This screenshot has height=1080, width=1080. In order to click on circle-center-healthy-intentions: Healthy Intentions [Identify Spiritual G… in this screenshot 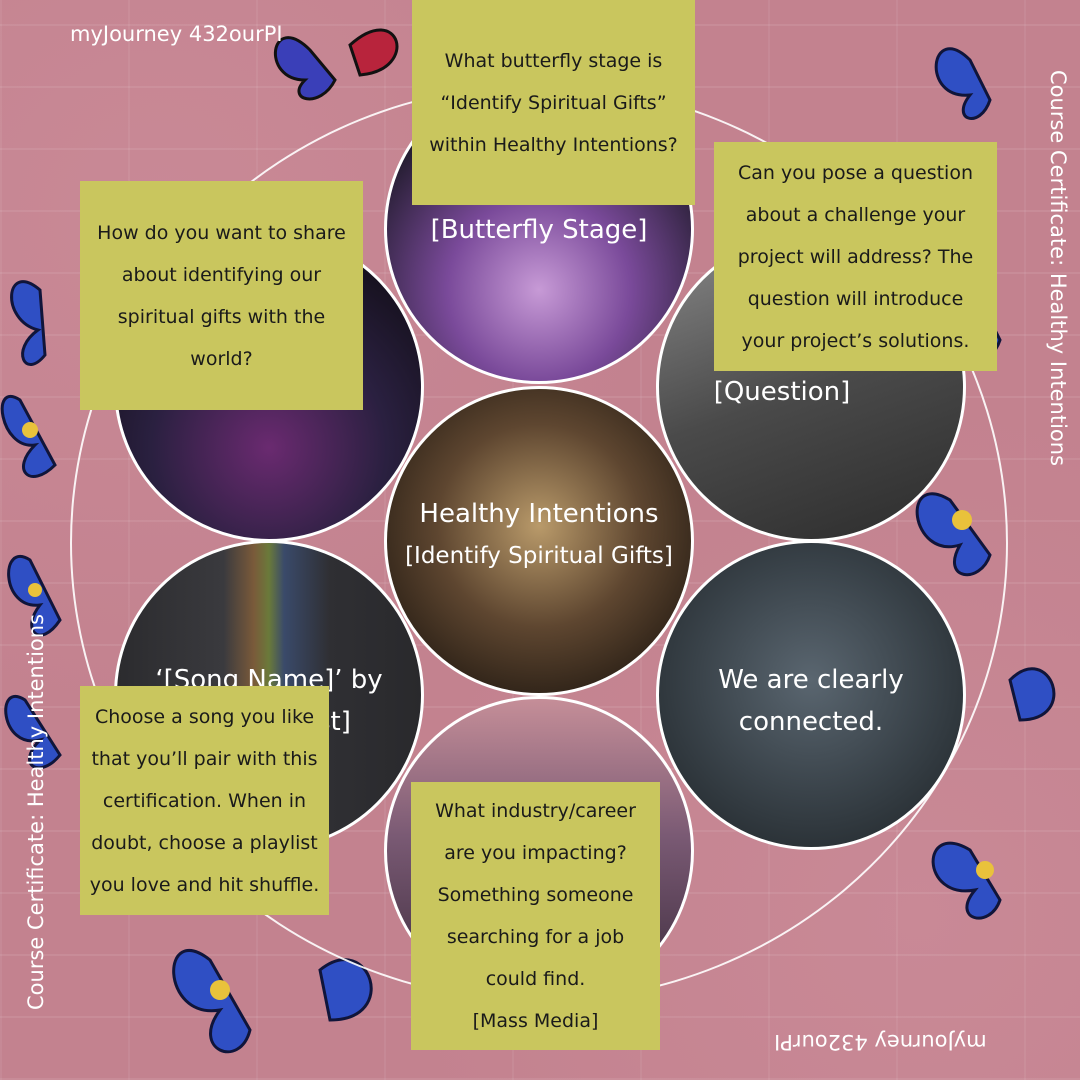, I will do `click(539, 541)`.